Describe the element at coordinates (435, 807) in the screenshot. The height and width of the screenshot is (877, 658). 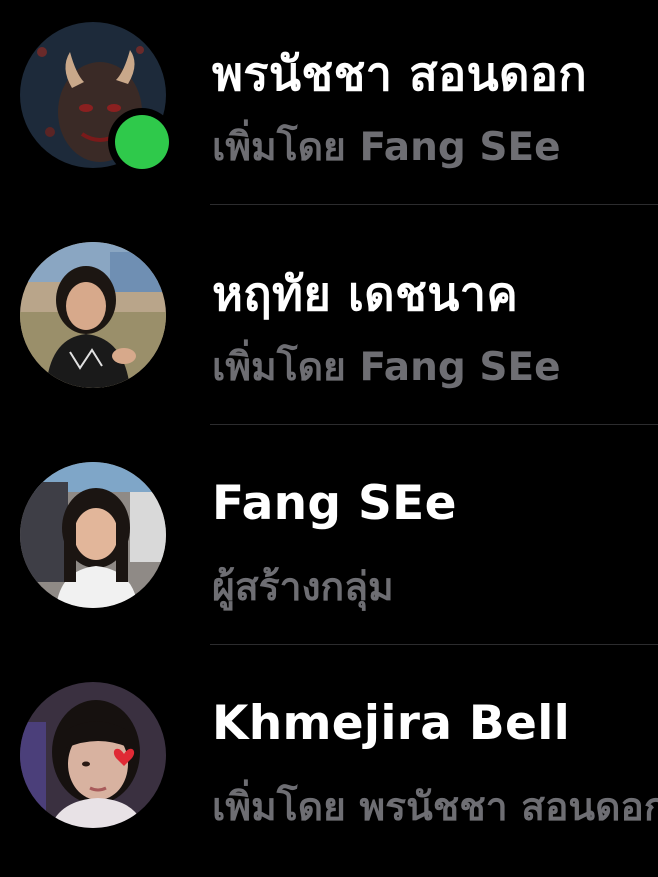
I see `member-subtitle: เพิ่มโดย พรนัชชา สอนดอก` at that location.